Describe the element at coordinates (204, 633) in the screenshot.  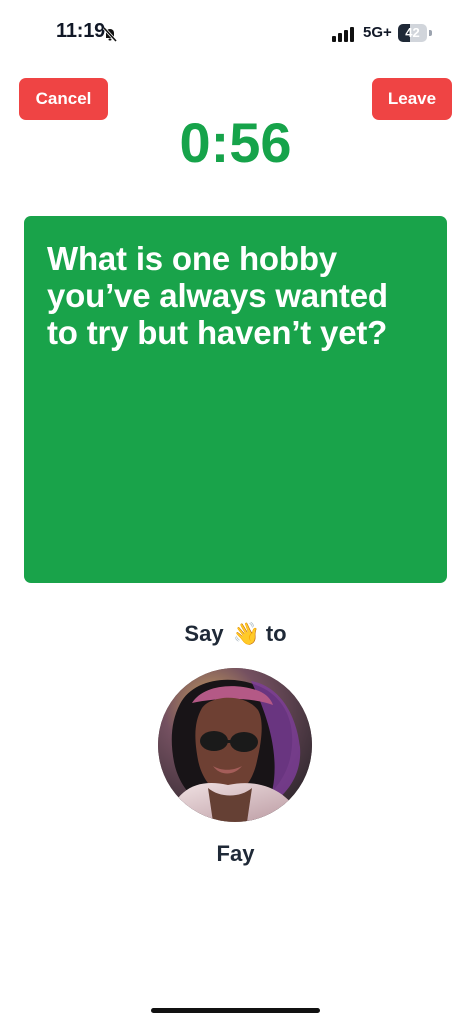
I see `greeting-prefix: Say` at that location.